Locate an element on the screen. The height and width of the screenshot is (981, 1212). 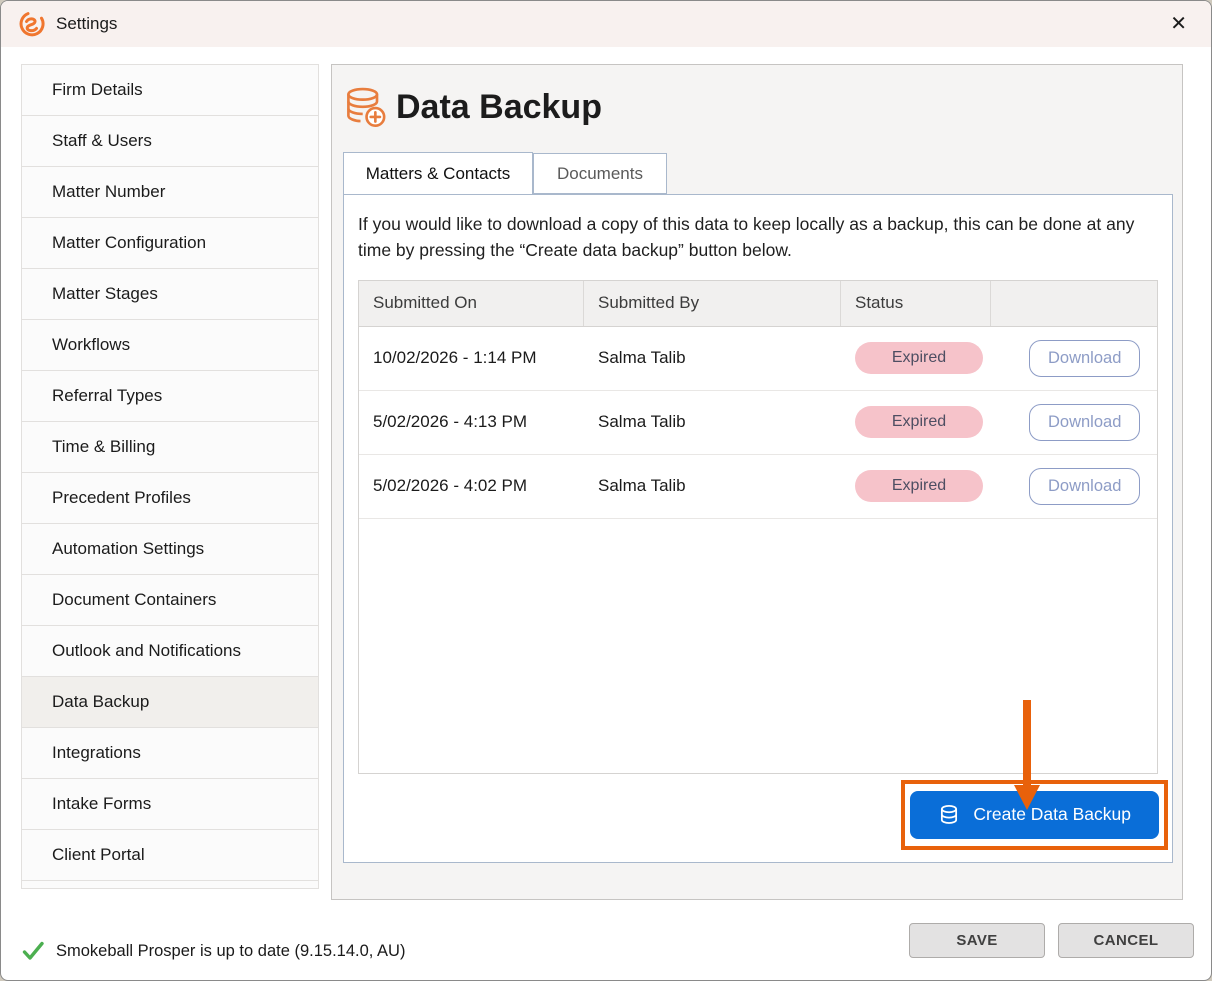
submitted-on-value: 5/02/2026 - 4:13 PM is located at coordinates (450, 421).